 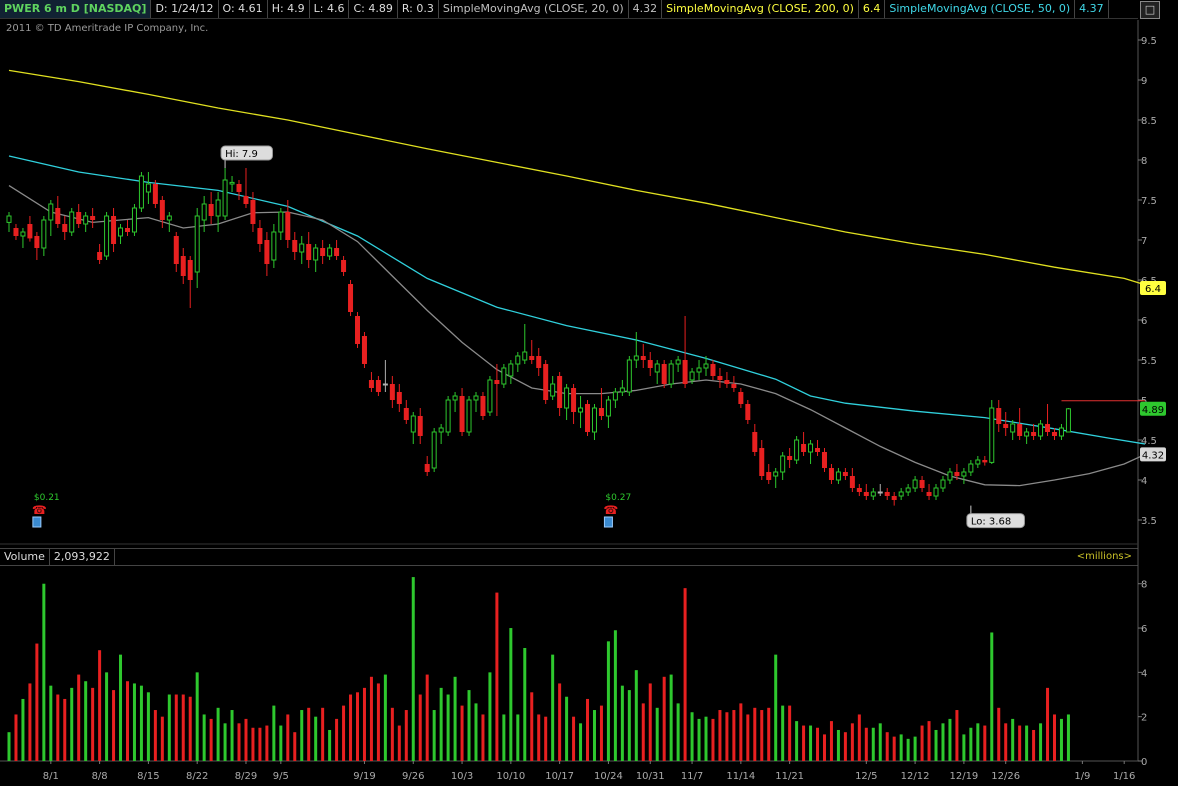 I want to click on date-tick-label: 10/24, so click(x=608, y=776).